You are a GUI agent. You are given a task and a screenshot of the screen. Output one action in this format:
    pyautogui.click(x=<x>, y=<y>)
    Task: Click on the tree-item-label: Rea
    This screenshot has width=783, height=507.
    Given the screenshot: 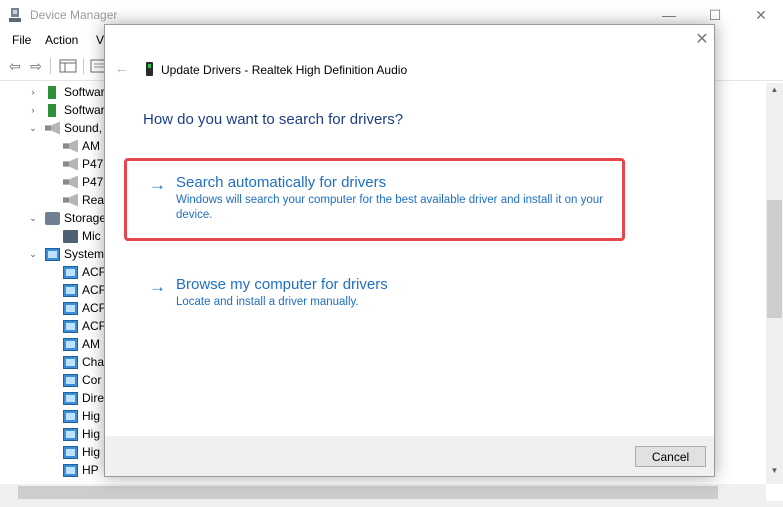 What is the action you would take?
    pyautogui.click(x=93, y=200)
    